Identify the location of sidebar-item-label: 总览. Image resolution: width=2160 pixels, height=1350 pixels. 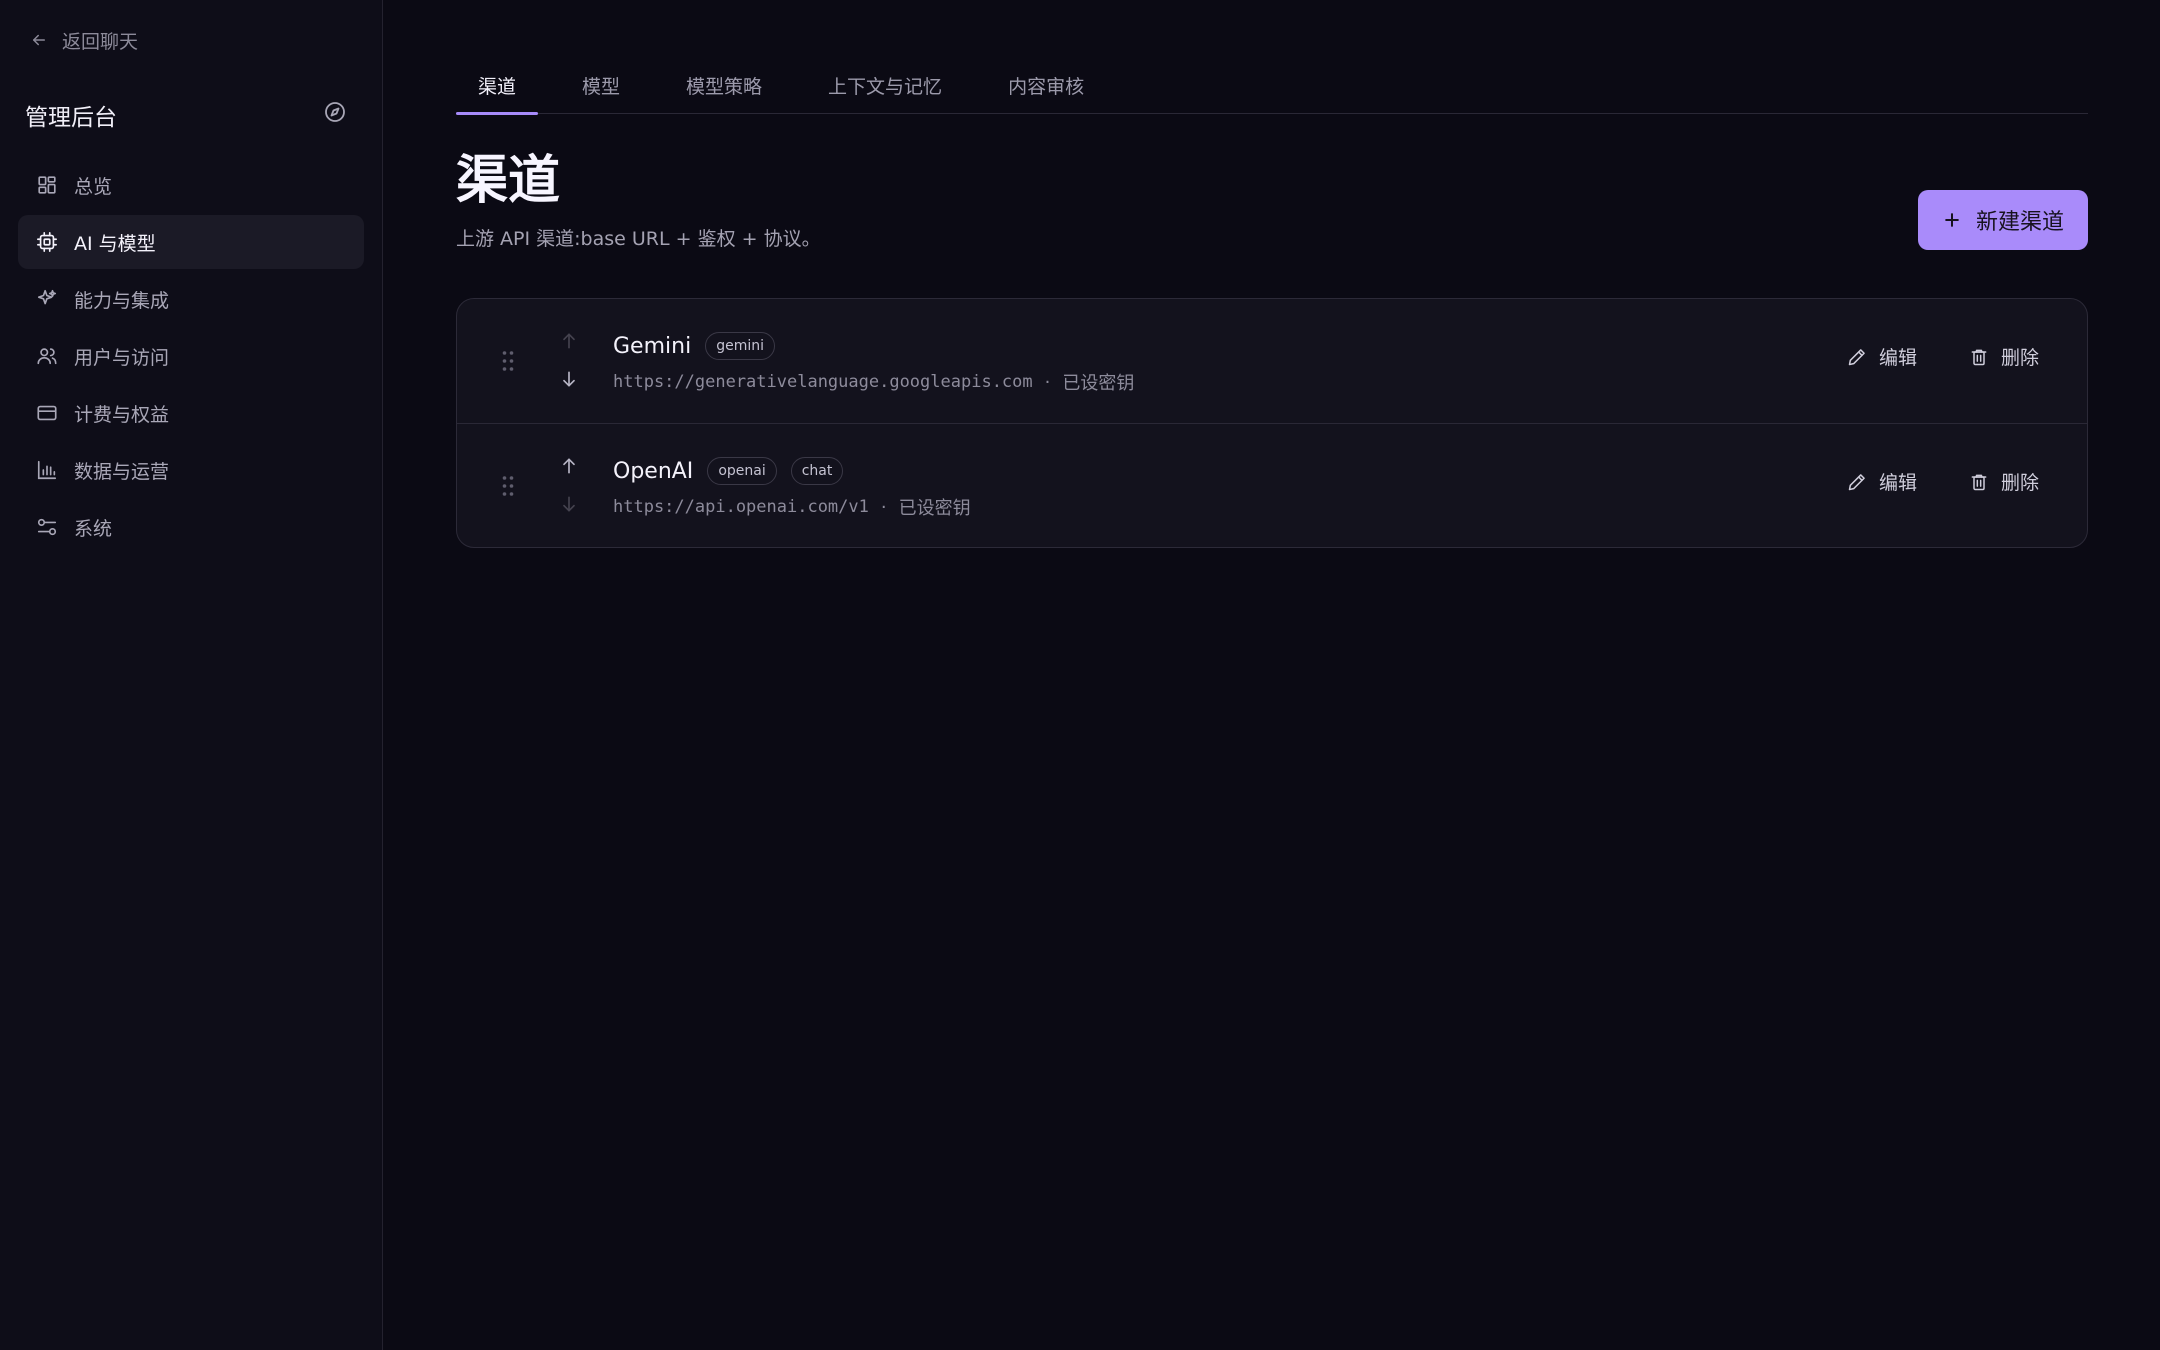
(93, 186).